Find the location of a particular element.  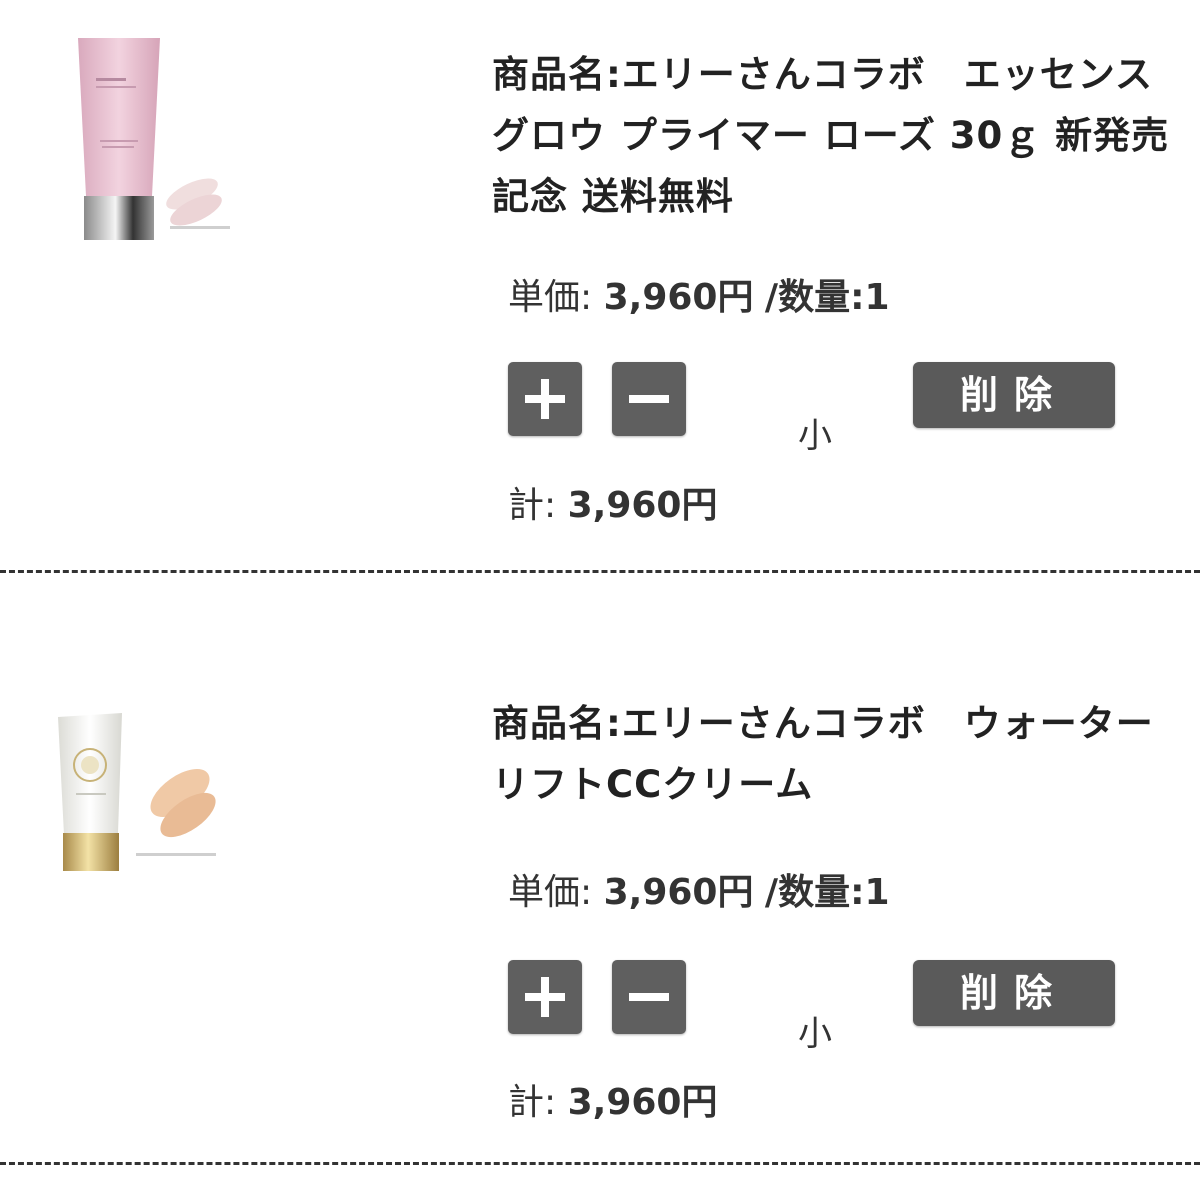

item-divider is located at coordinates (600, 1163).